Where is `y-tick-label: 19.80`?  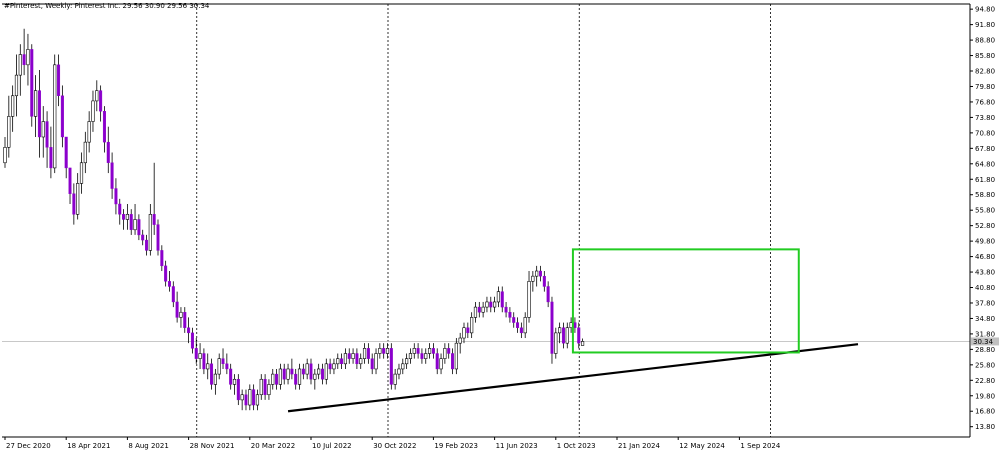 y-tick-label: 19.80 is located at coordinates (985, 396).